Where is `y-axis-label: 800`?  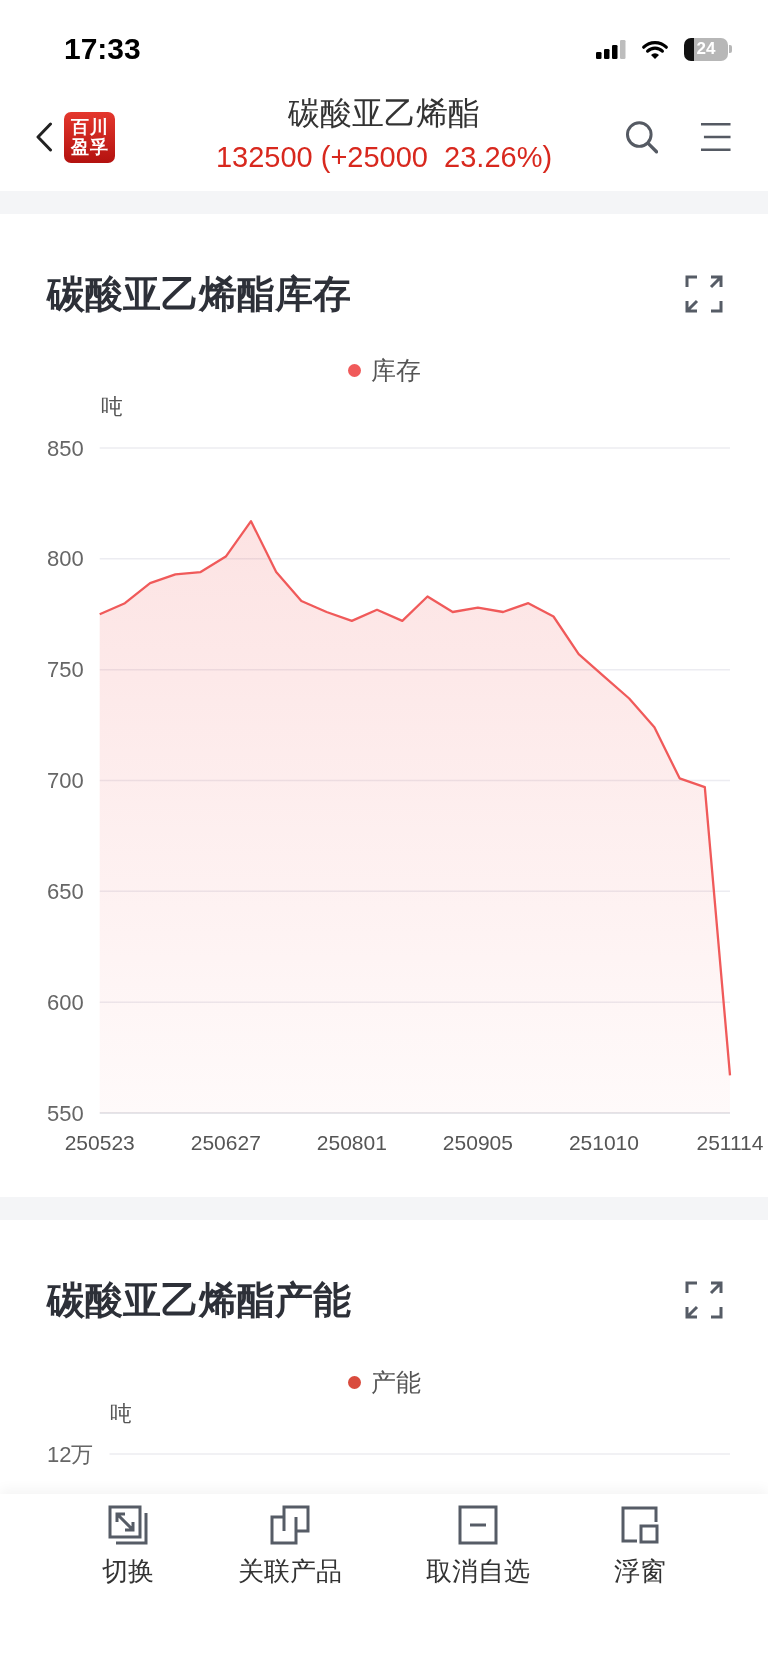
y-axis-label: 800 is located at coordinates (65, 559).